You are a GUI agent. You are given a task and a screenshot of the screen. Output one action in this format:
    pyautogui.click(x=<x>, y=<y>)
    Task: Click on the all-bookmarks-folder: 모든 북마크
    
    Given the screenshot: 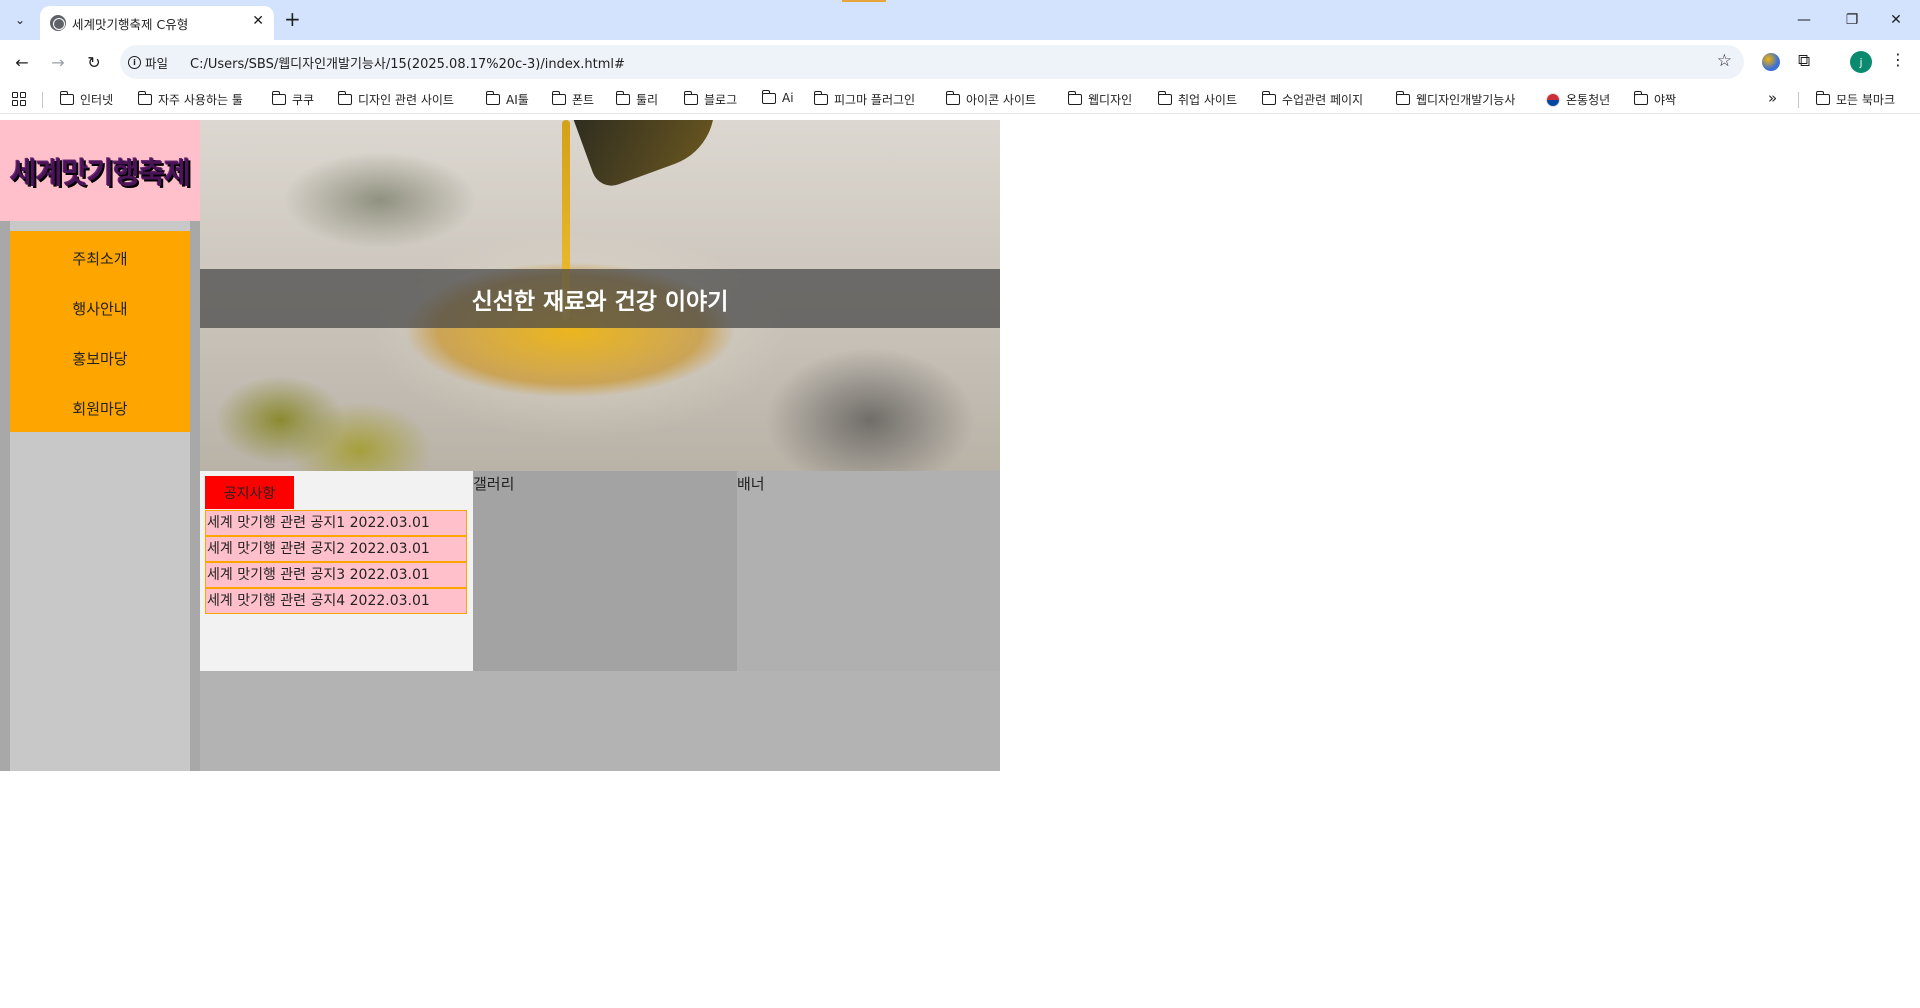 What is the action you would take?
    pyautogui.click(x=1855, y=99)
    